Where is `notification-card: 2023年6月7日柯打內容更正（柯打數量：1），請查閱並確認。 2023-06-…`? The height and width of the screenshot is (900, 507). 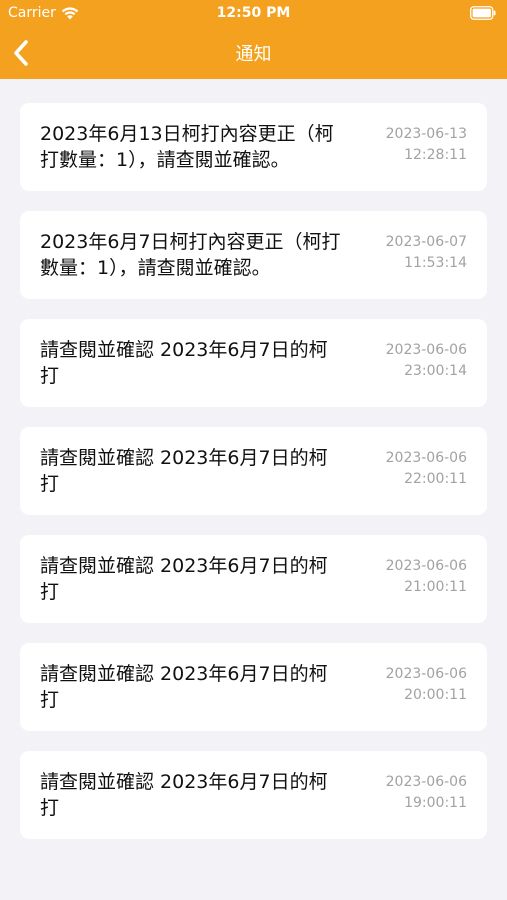
notification-card: 2023年6月7日柯打內容更正（柯打數量：1），請查閱並確認。 2023-06-… is located at coordinates (253, 255).